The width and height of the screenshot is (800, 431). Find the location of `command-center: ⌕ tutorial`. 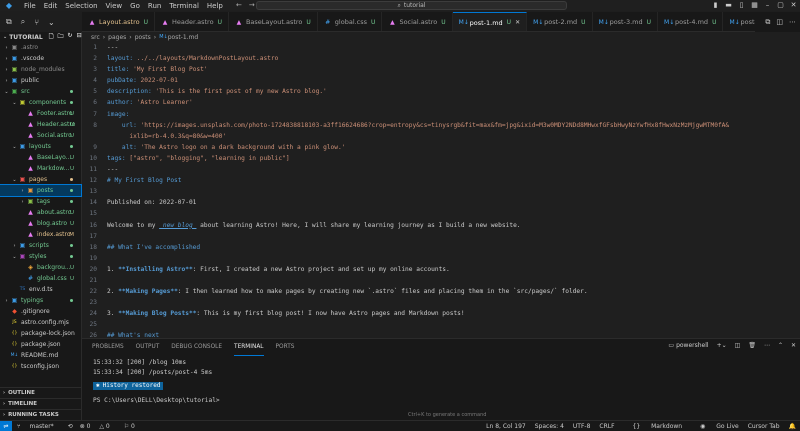

command-center: ⌕ tutorial is located at coordinates (411, 5).